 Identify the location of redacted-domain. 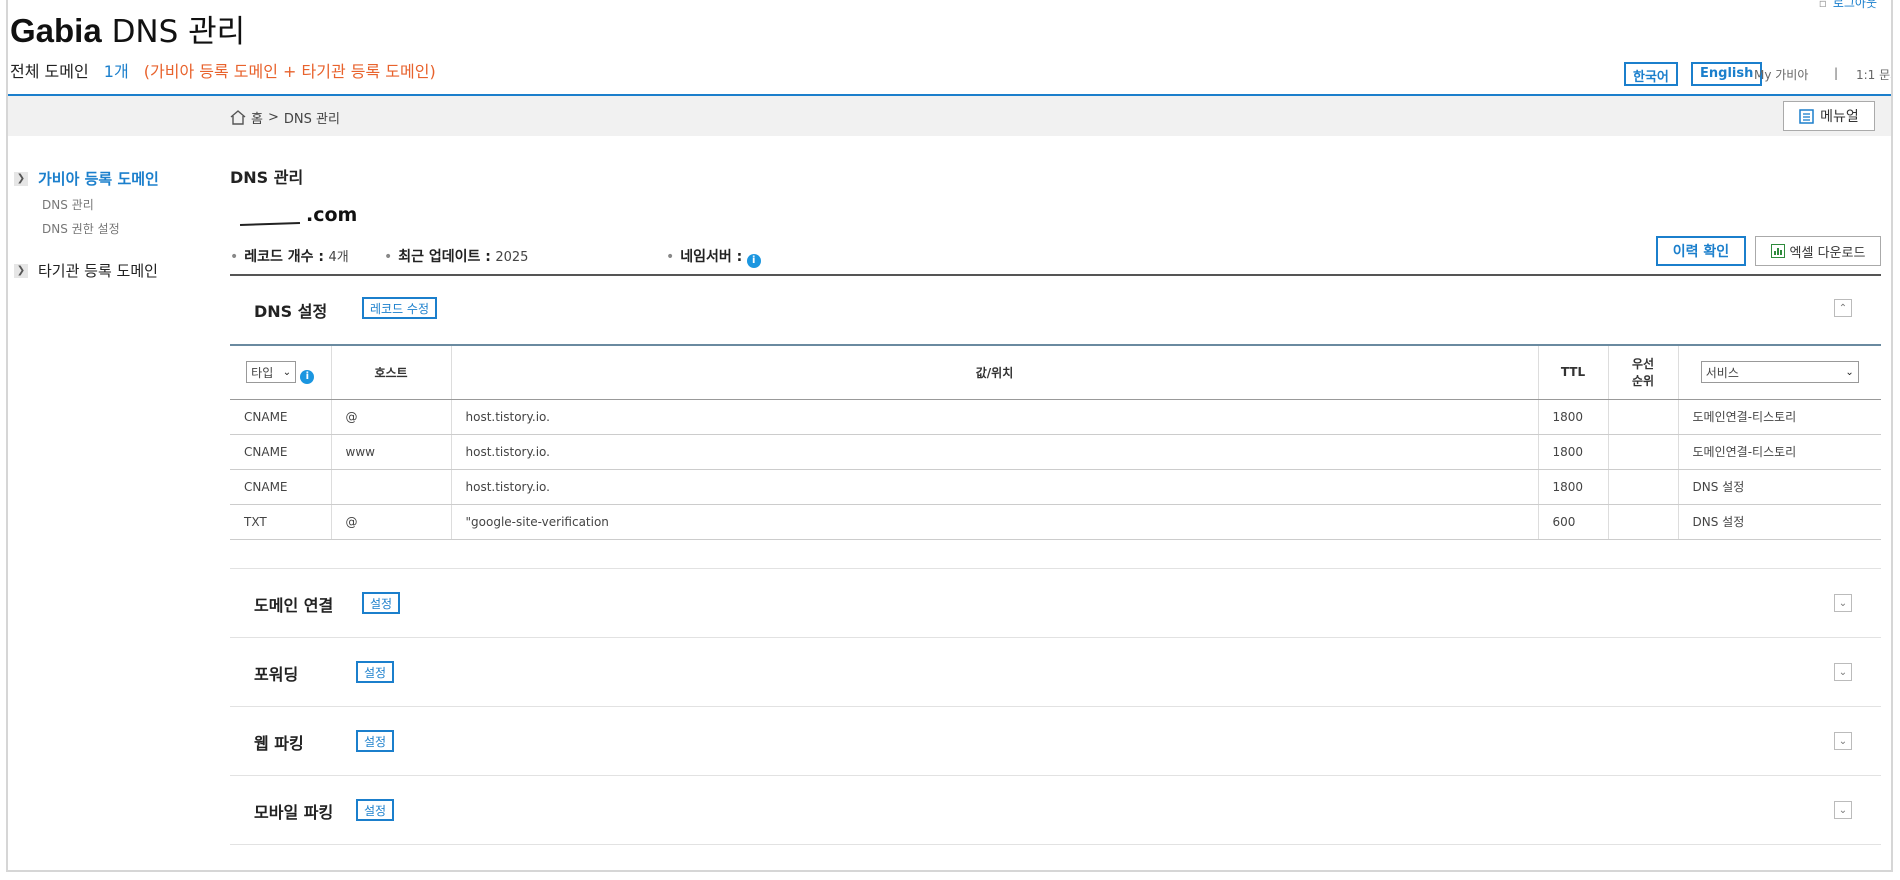
(270, 224).